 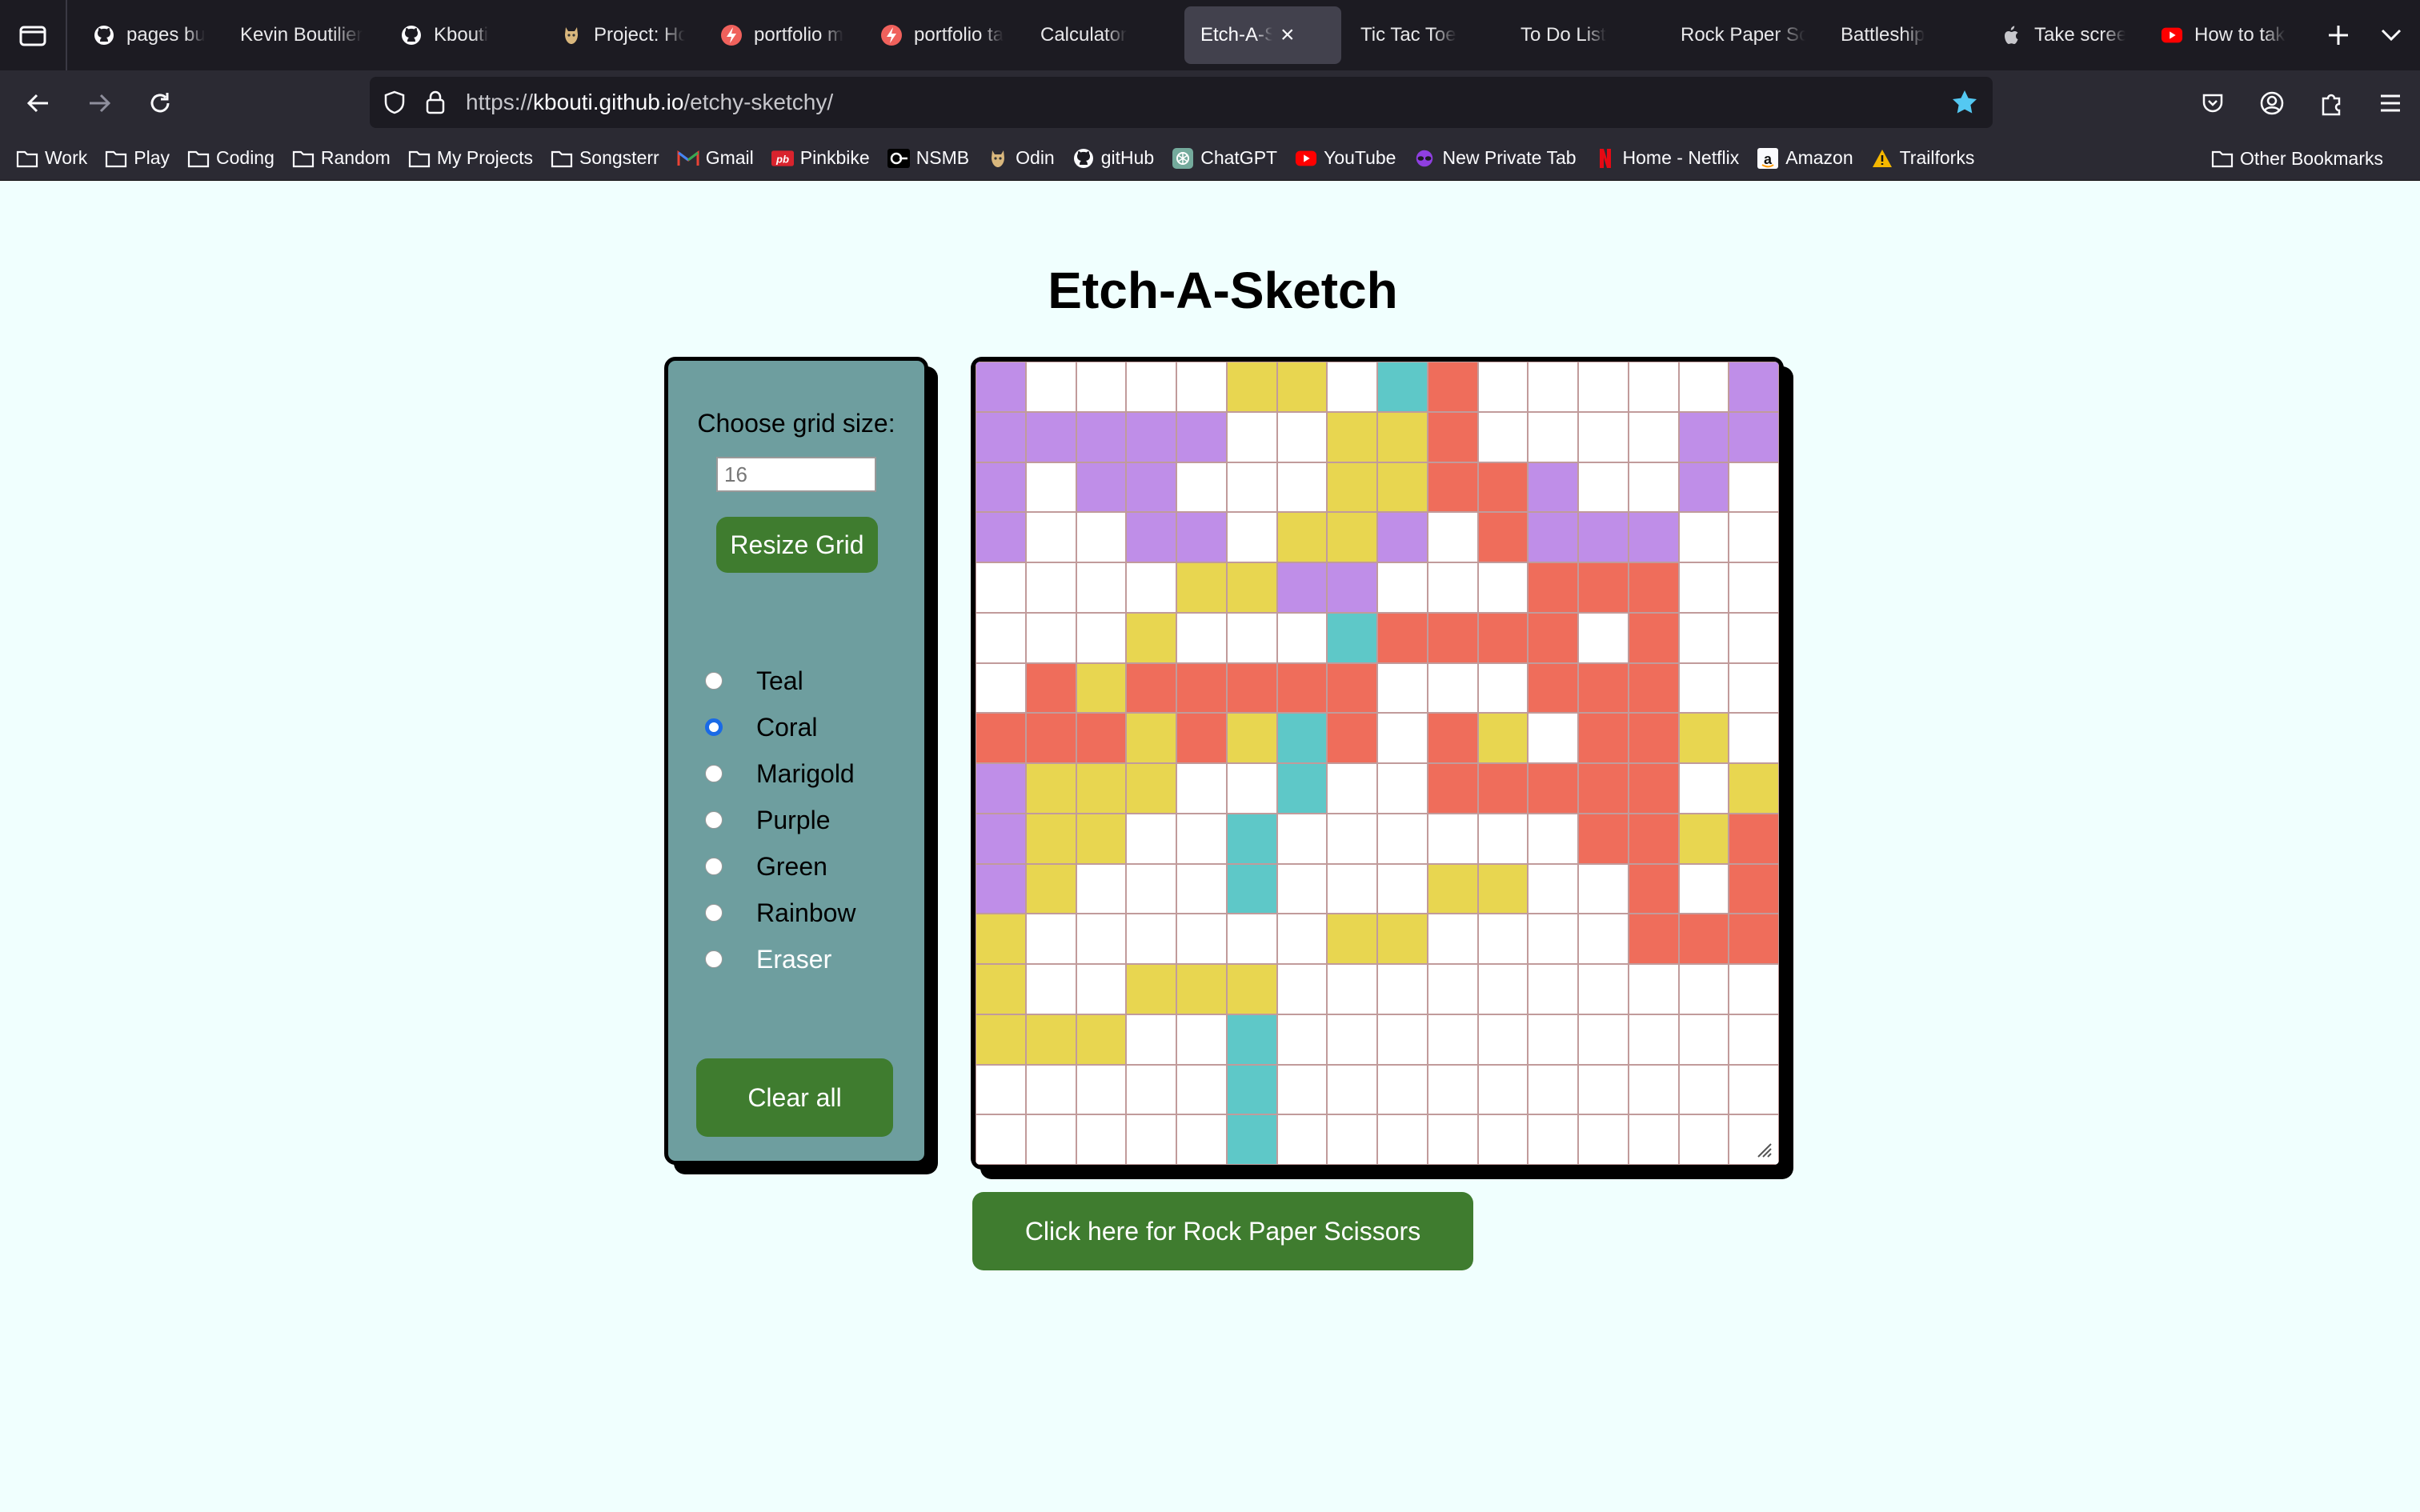 What do you see at coordinates (2272, 103) in the screenshot?
I see `account-button` at bounding box center [2272, 103].